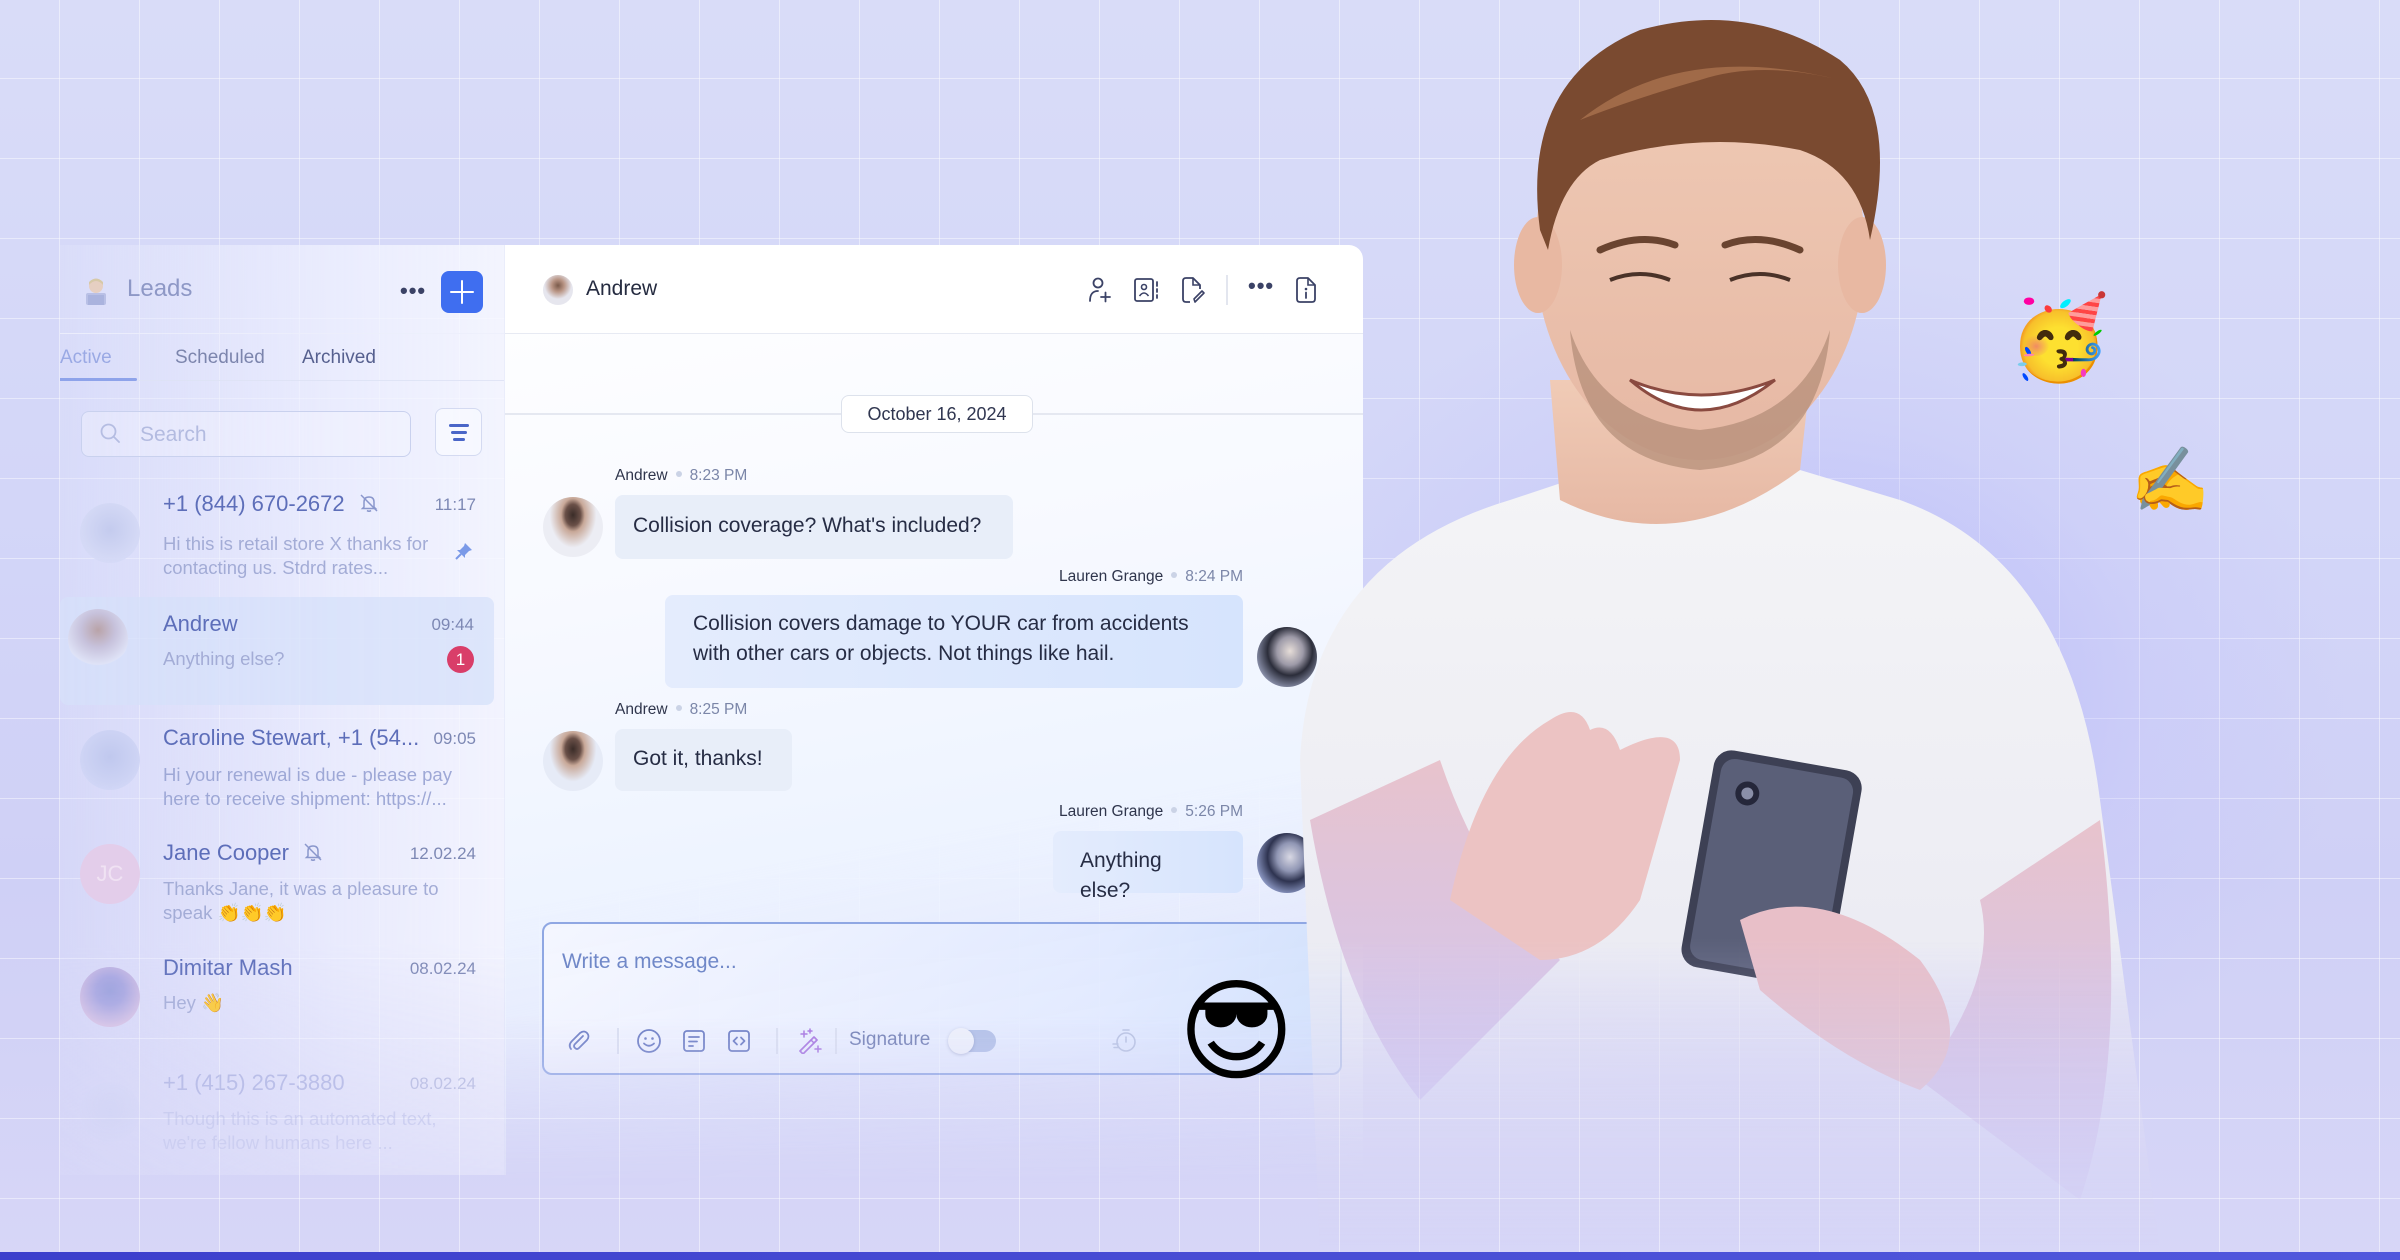  Describe the element at coordinates (1146, 290) in the screenshot. I see `contact-book-icon` at that location.